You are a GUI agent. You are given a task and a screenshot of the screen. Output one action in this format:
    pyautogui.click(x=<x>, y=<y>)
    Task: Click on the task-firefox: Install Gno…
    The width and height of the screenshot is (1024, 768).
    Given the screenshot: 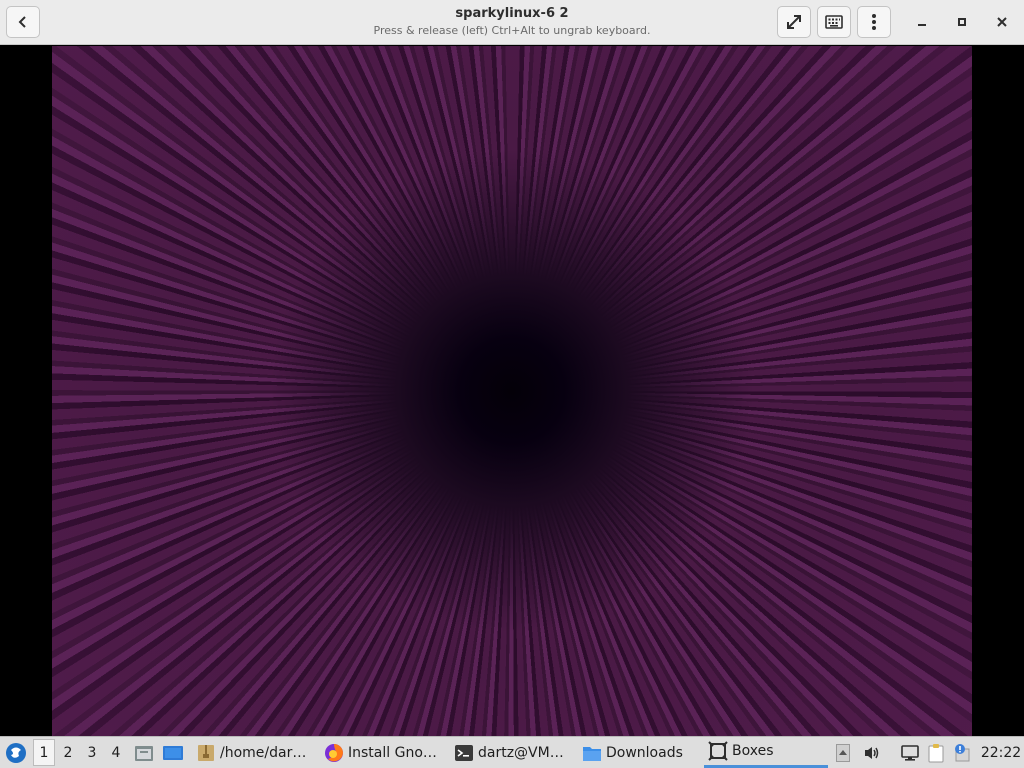 What is the action you would take?
    pyautogui.click(x=382, y=752)
    